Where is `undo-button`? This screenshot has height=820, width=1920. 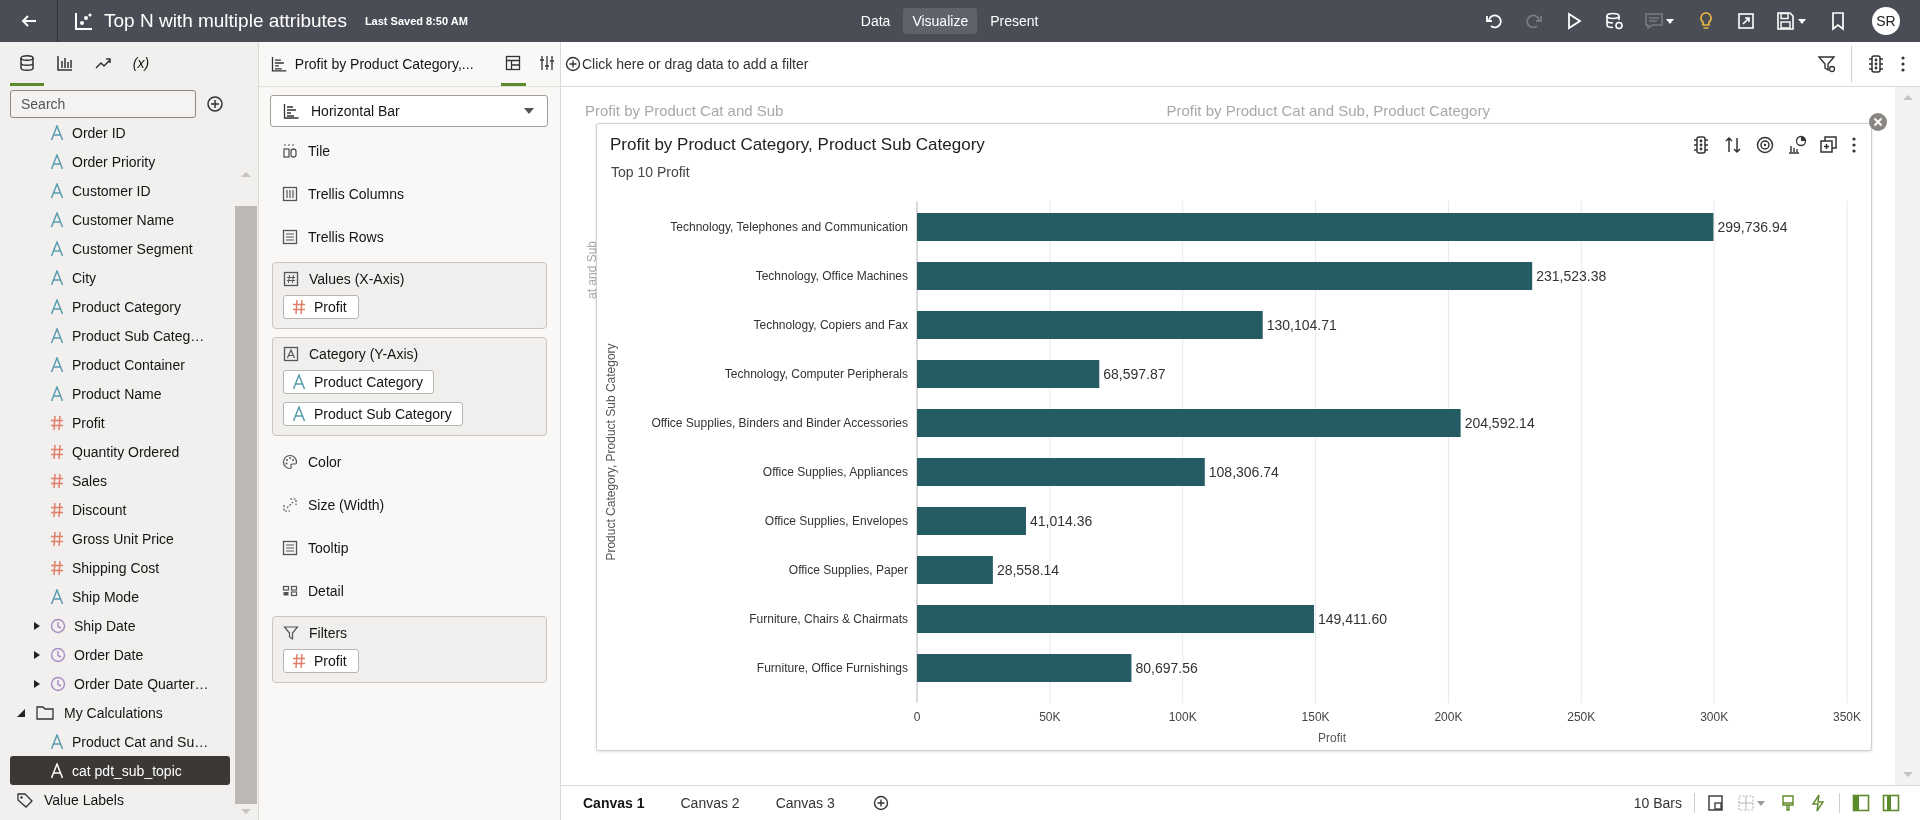 undo-button is located at coordinates (1494, 21).